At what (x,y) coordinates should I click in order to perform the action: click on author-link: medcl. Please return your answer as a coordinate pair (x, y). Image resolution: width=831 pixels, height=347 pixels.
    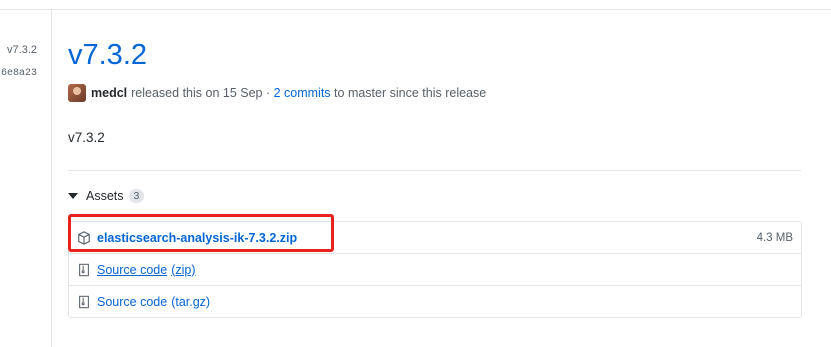
    Looking at the image, I should click on (109, 93).